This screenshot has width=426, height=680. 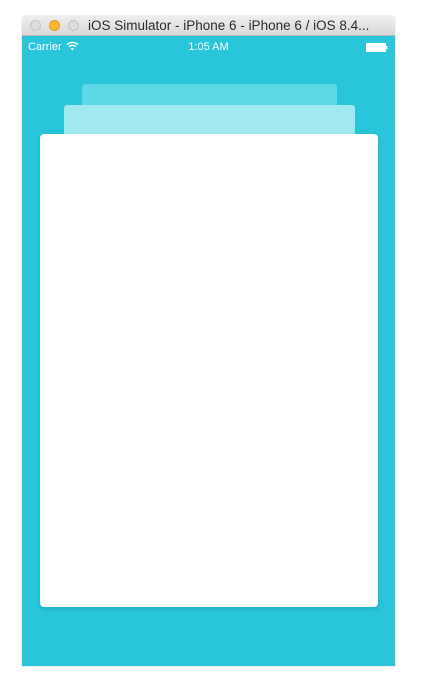 I want to click on minimize-button, so click(x=54, y=25).